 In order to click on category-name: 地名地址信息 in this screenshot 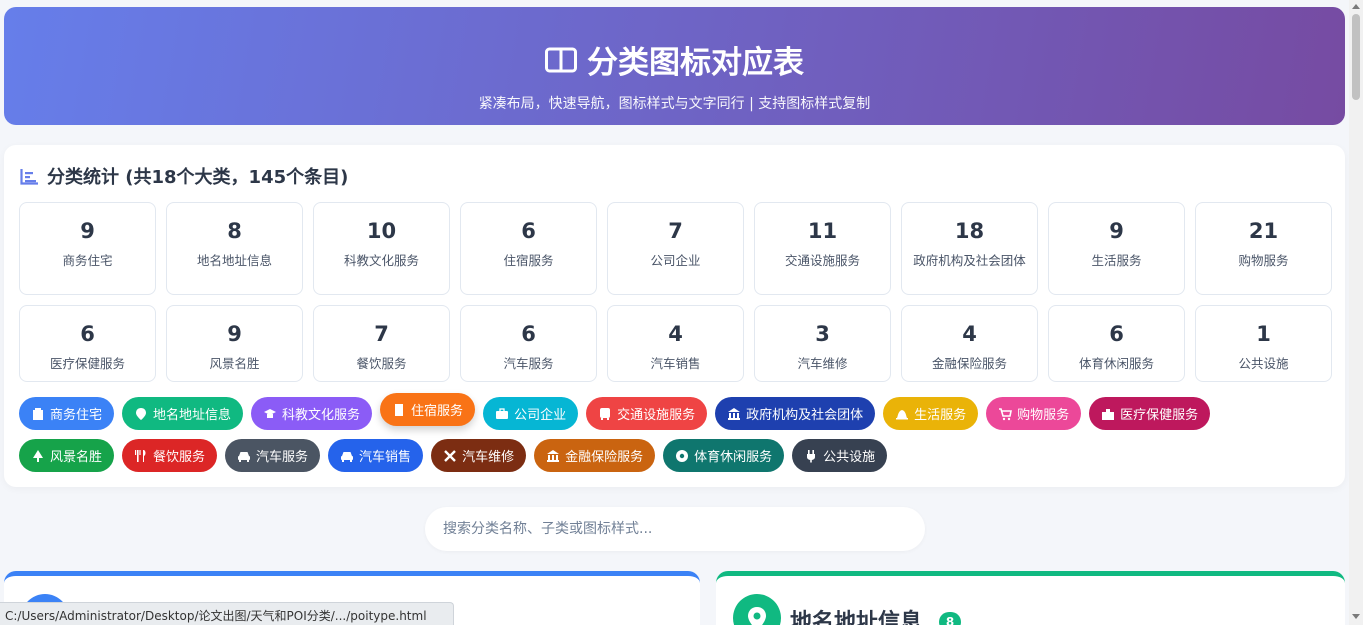, I will do `click(856, 617)`.